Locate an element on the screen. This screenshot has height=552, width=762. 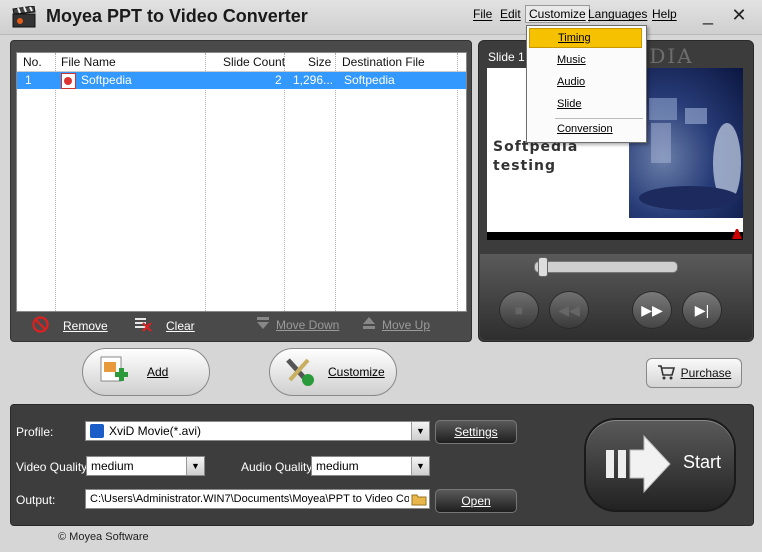
video-profile-icon is located at coordinates (97, 431).